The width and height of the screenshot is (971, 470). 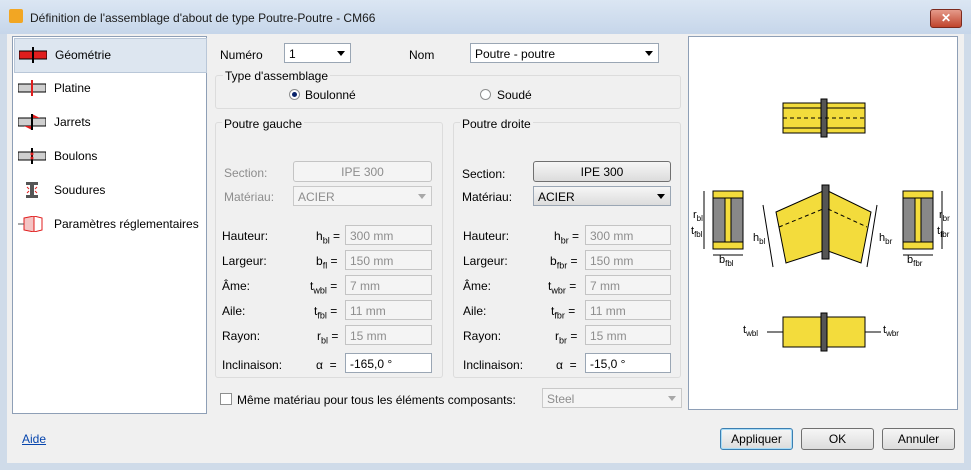 What do you see at coordinates (514, 95) in the screenshot?
I see `welded-label: Soudé` at bounding box center [514, 95].